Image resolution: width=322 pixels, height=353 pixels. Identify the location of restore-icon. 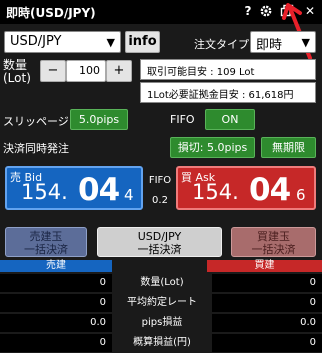
(287, 11).